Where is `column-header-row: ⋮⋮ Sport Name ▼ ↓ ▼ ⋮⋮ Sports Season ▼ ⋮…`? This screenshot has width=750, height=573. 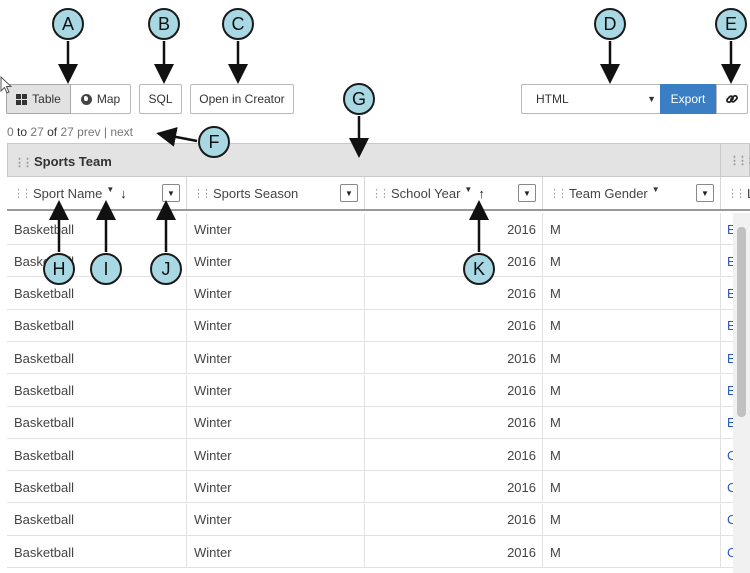
column-header-row: ⋮⋮ Sport Name ▼ ↓ ▼ ⋮⋮ Sports Season ▼ ⋮… is located at coordinates (378, 194).